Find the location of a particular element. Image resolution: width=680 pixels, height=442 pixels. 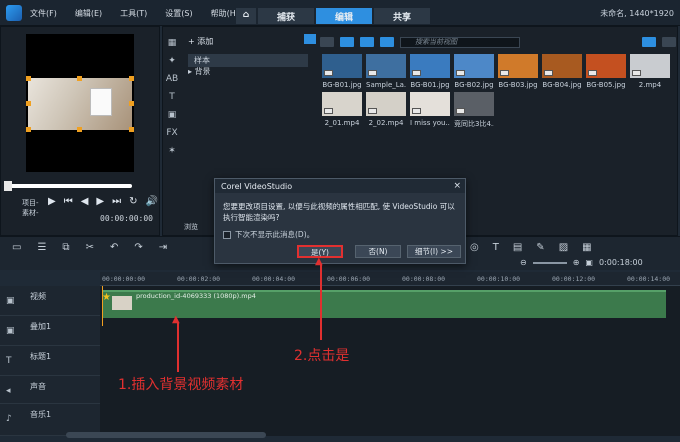

split-icon: ✂ is located at coordinates (90, 247).